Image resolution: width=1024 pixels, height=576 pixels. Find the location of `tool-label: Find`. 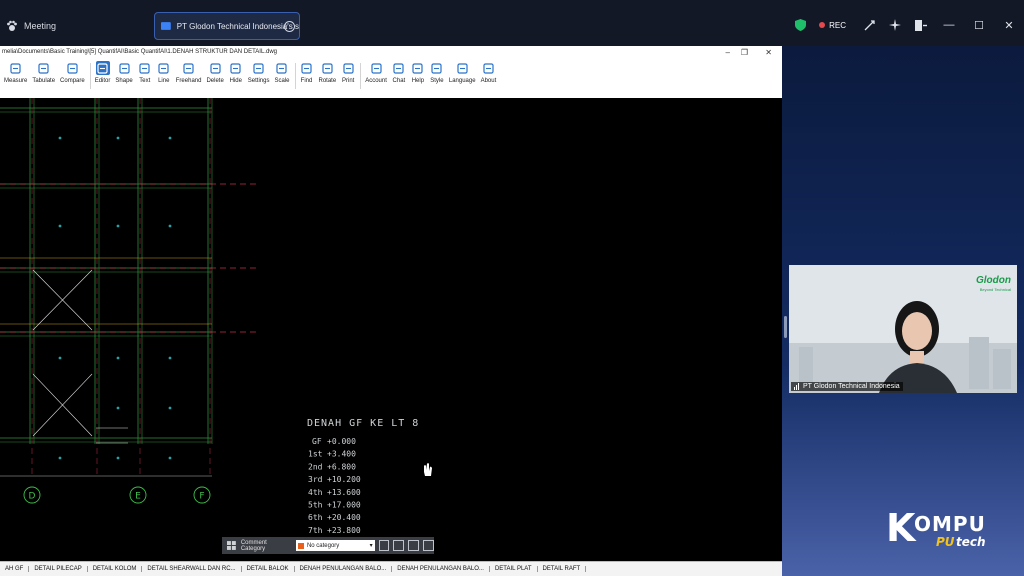

tool-label: Find is located at coordinates (306, 81).